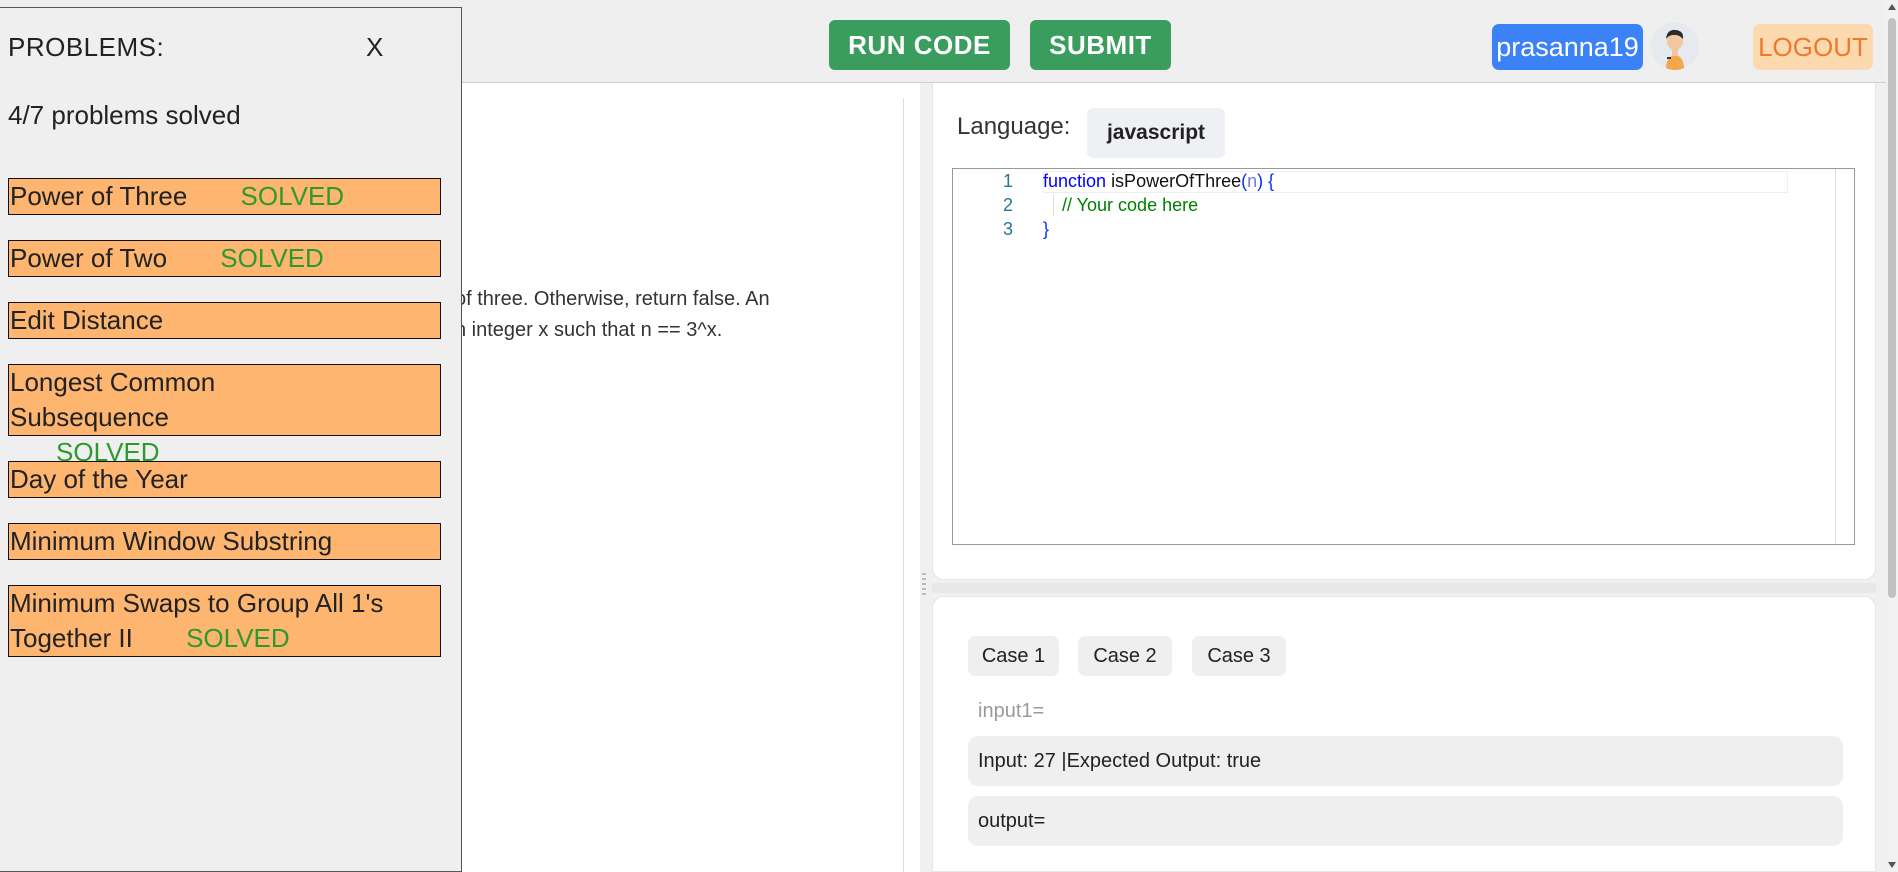 This screenshot has height=872, width=1898. I want to click on language-select: javascript, so click(1156, 133).